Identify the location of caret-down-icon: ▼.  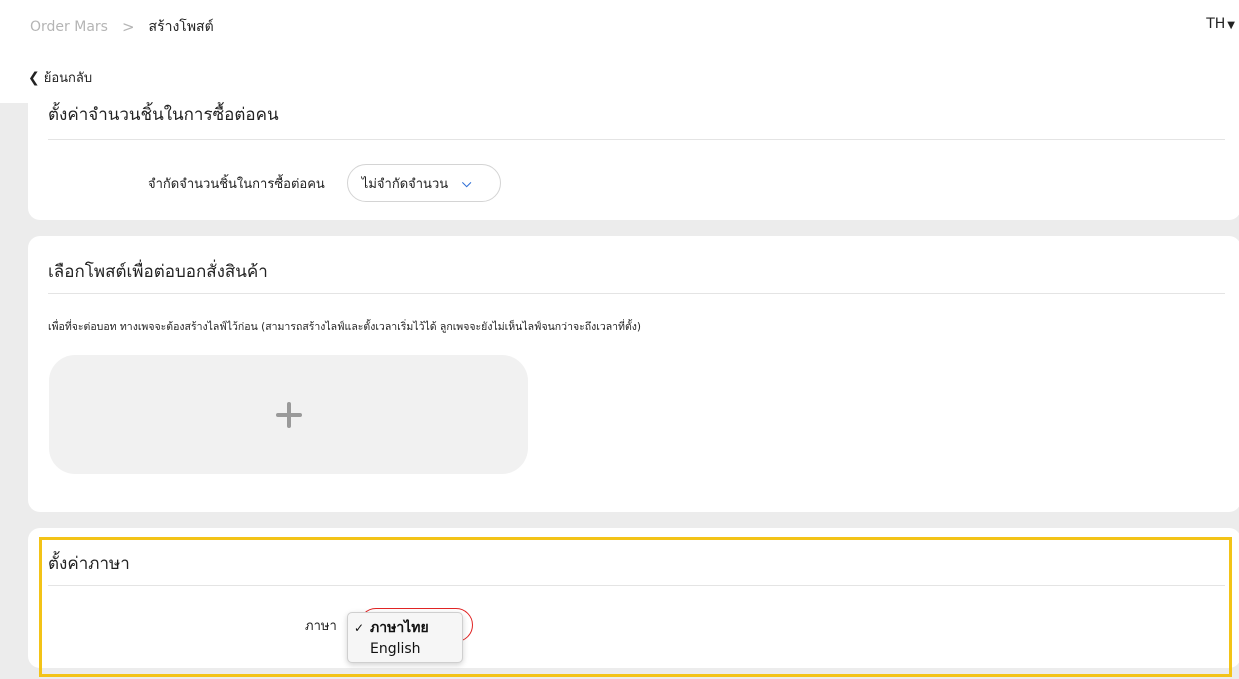
(1231, 25).